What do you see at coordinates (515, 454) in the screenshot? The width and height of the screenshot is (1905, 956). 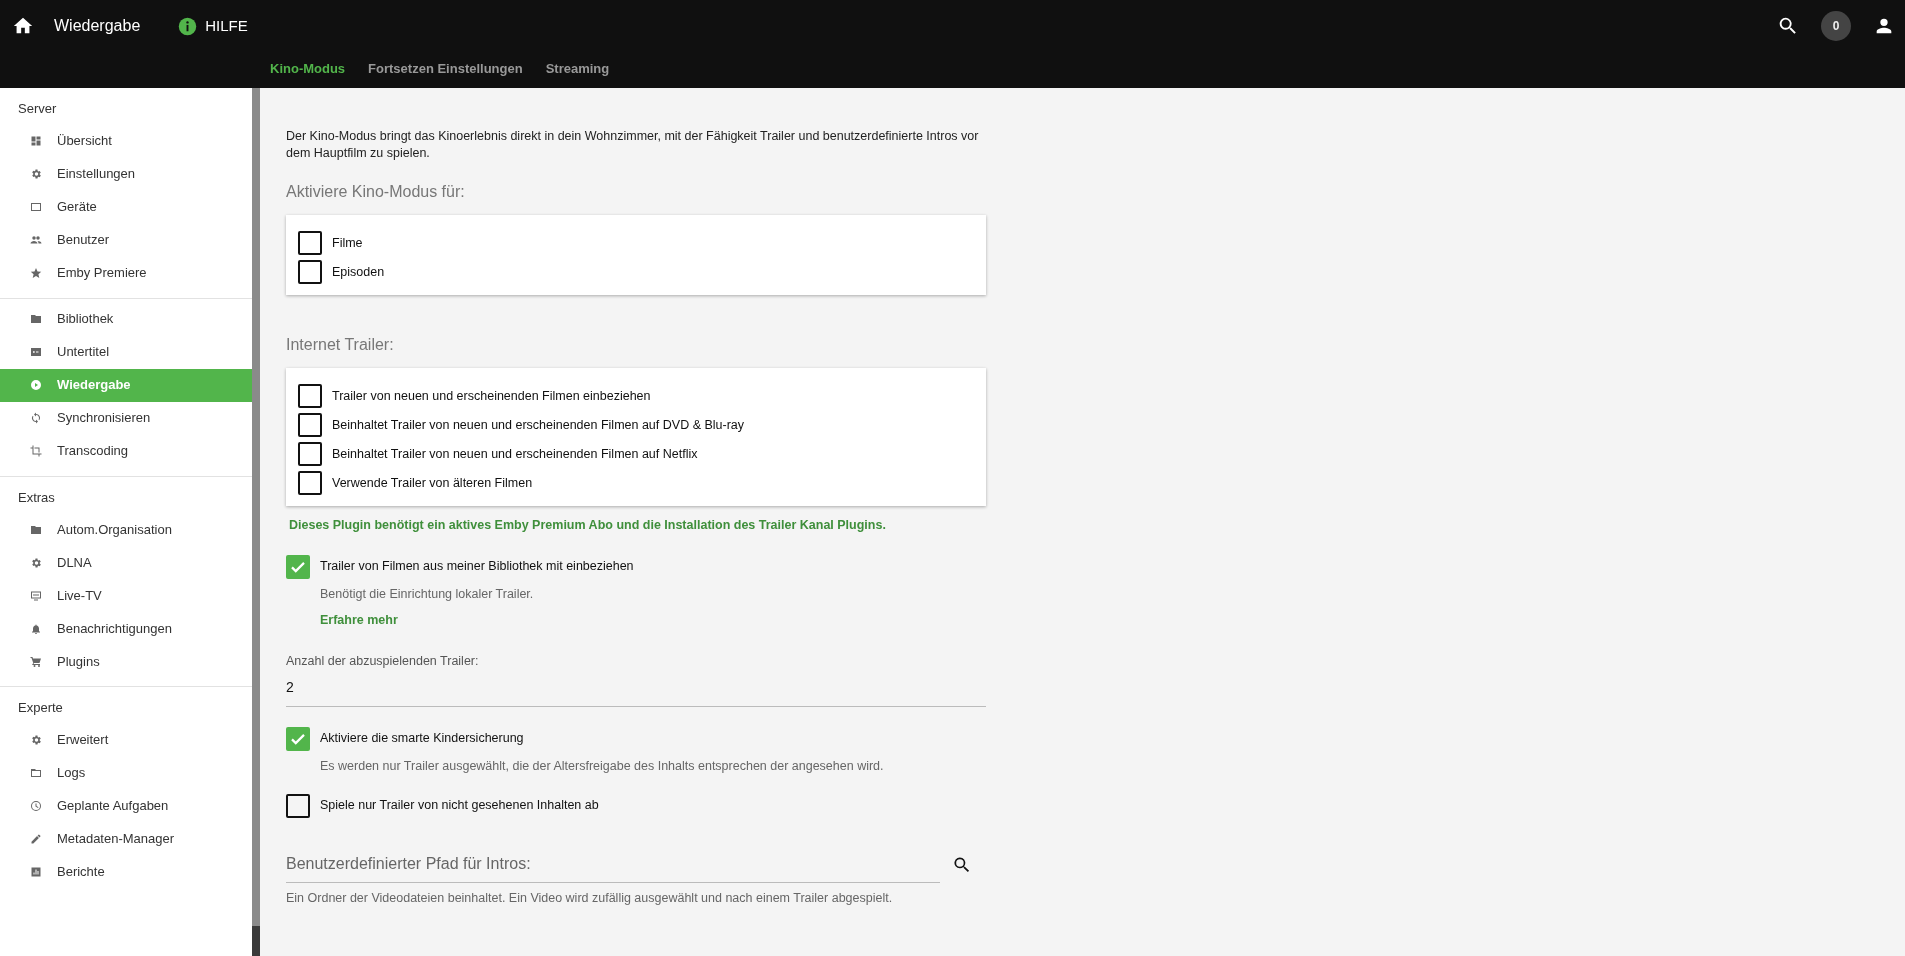 I see `checkbox-label: Beinhaltet Trailer von neuen und erscheinenden Filmen auf Netflix` at bounding box center [515, 454].